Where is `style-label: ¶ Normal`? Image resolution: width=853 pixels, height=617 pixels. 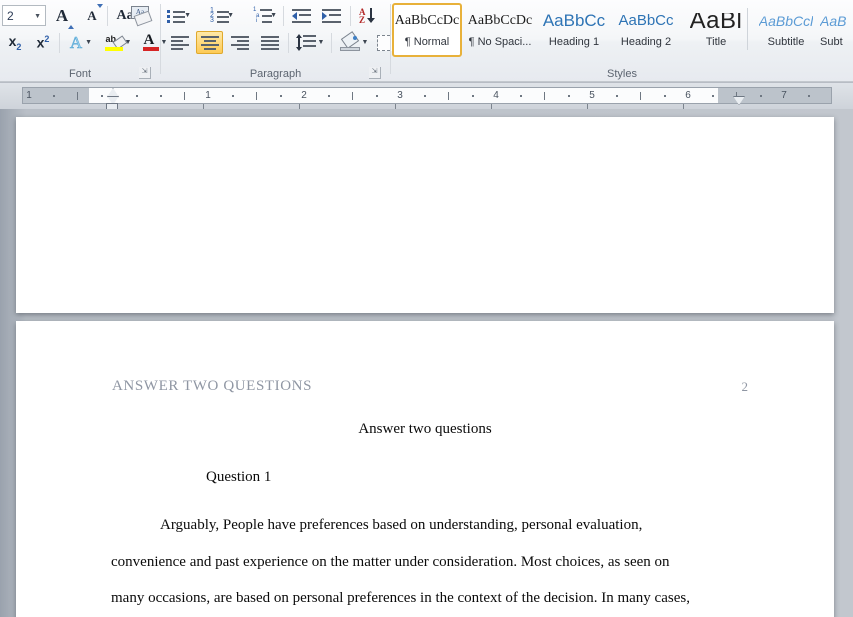
style-label: ¶ Normal is located at coordinates (427, 41).